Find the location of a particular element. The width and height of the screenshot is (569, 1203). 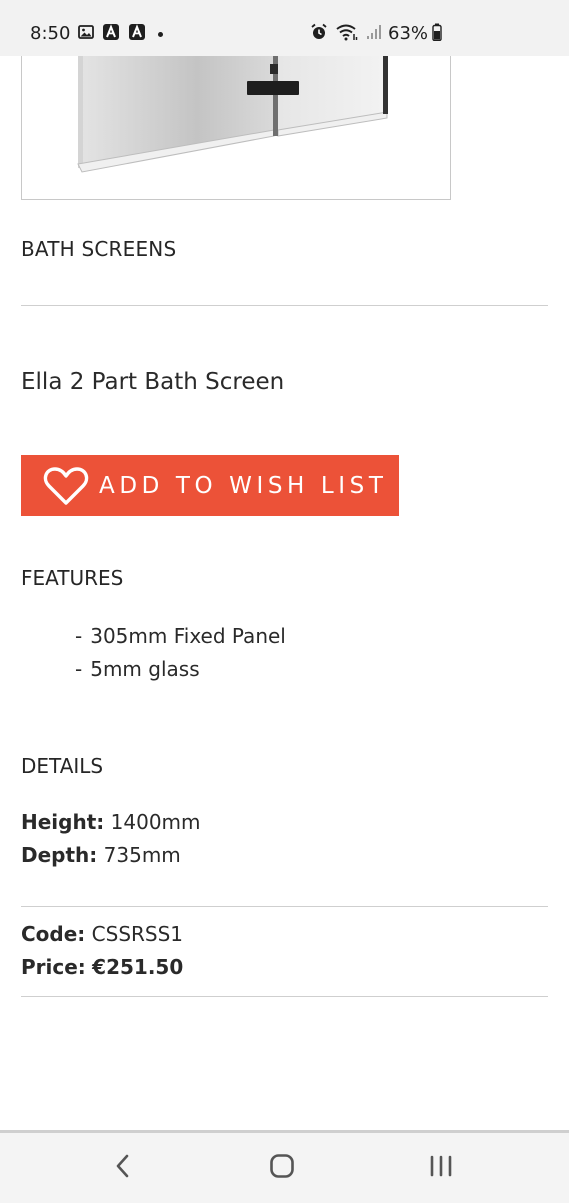

height-label: Height: is located at coordinates (63, 822).